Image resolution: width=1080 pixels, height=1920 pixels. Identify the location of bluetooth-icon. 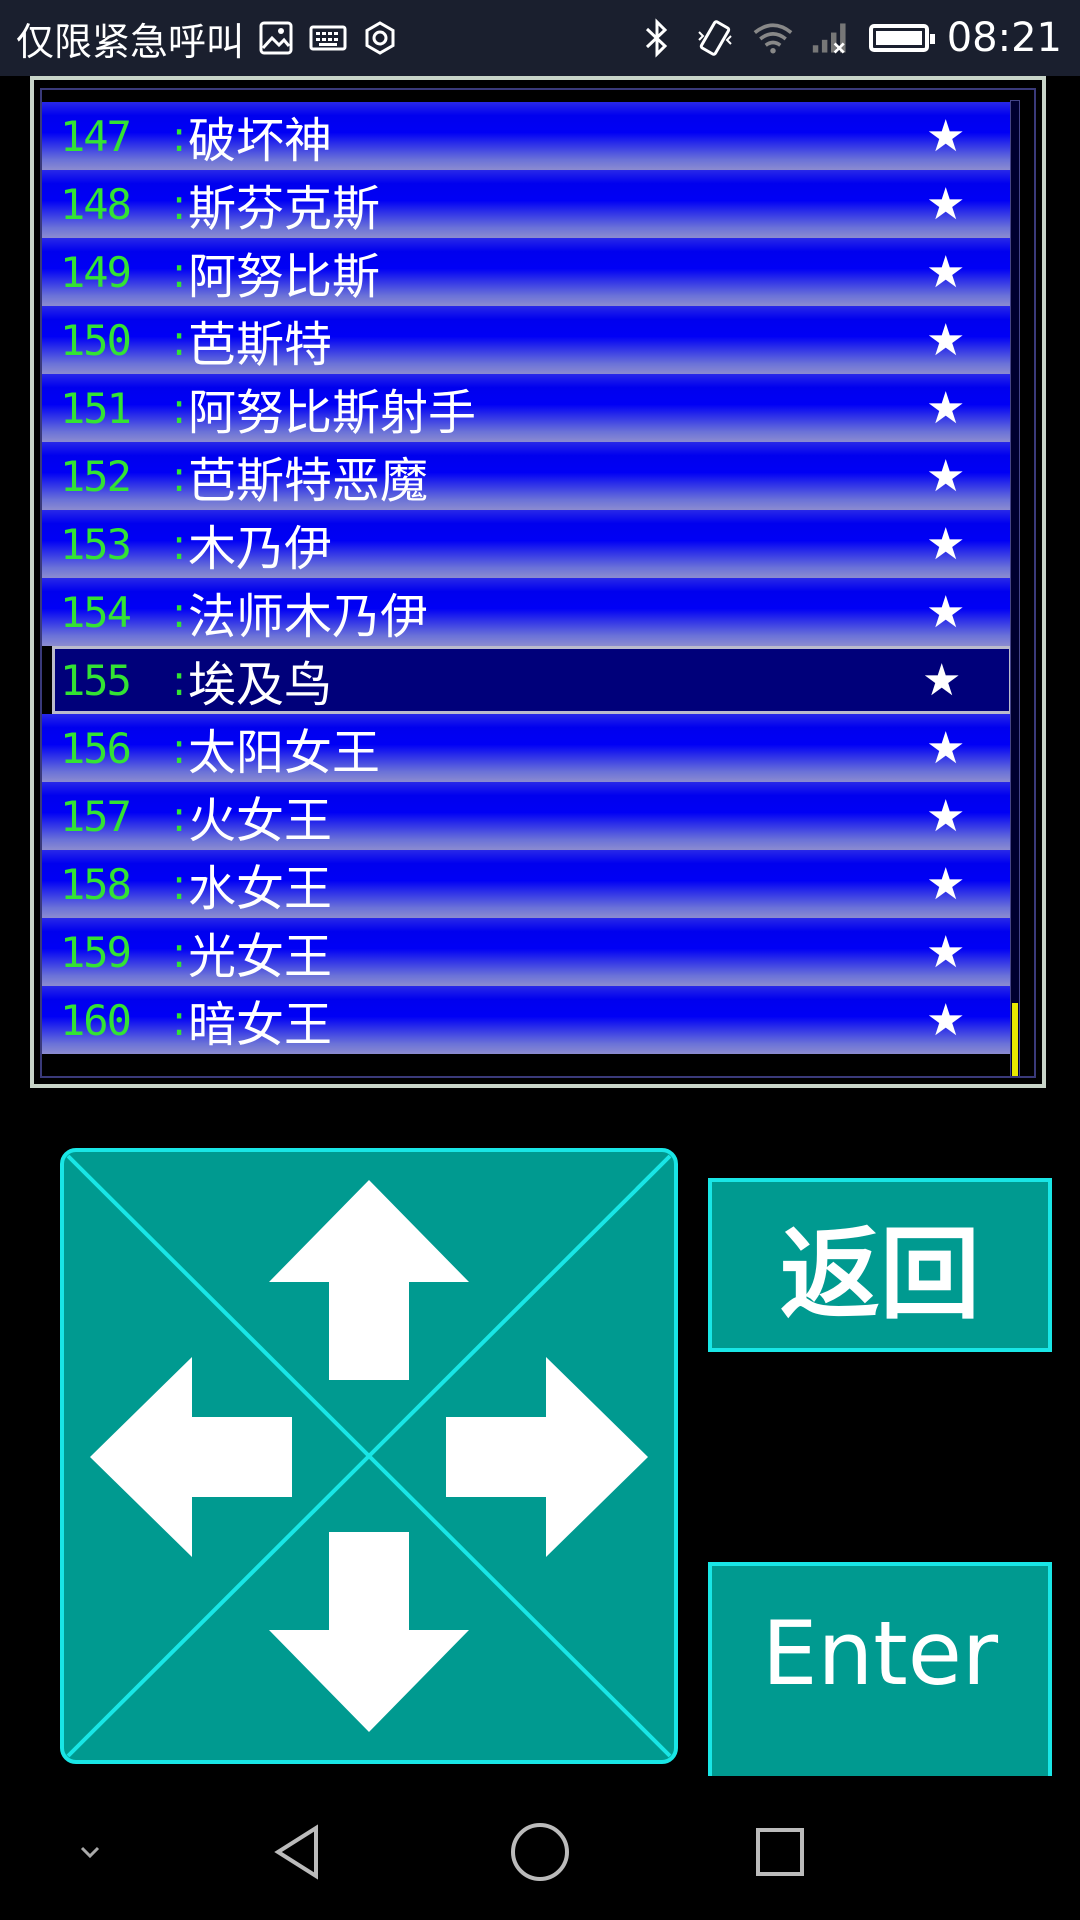
(657, 38).